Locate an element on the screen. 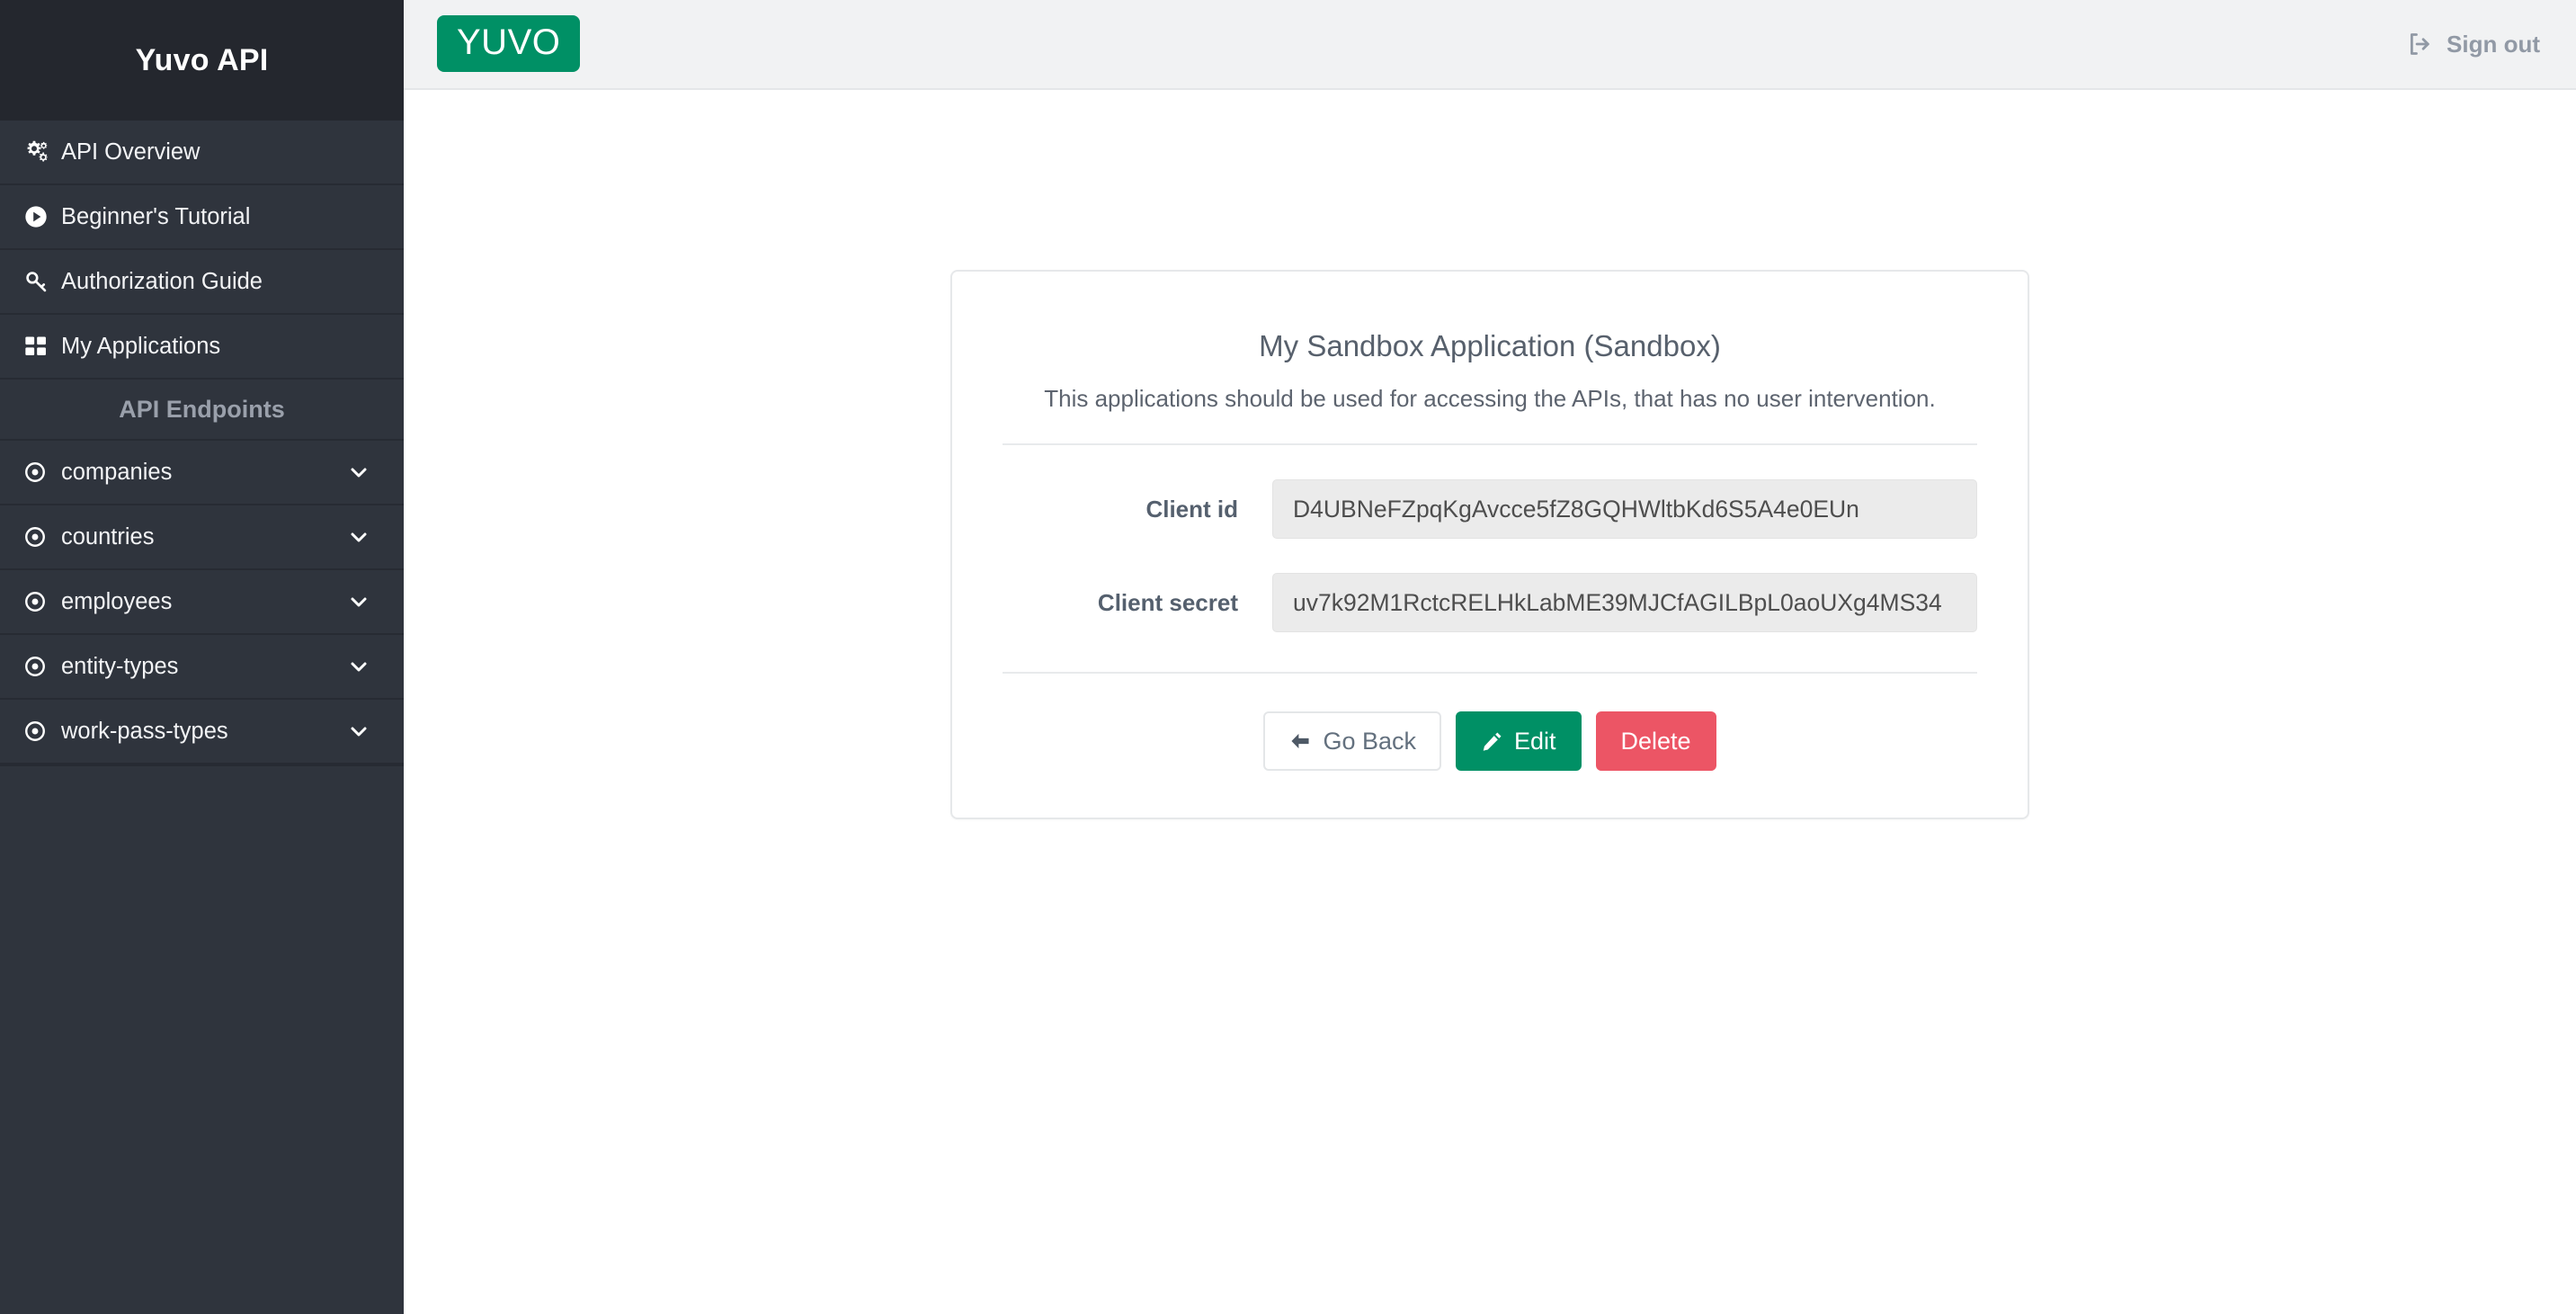 The width and height of the screenshot is (2576, 1314). sidebar-endpoint-label: companies is located at coordinates (117, 472).